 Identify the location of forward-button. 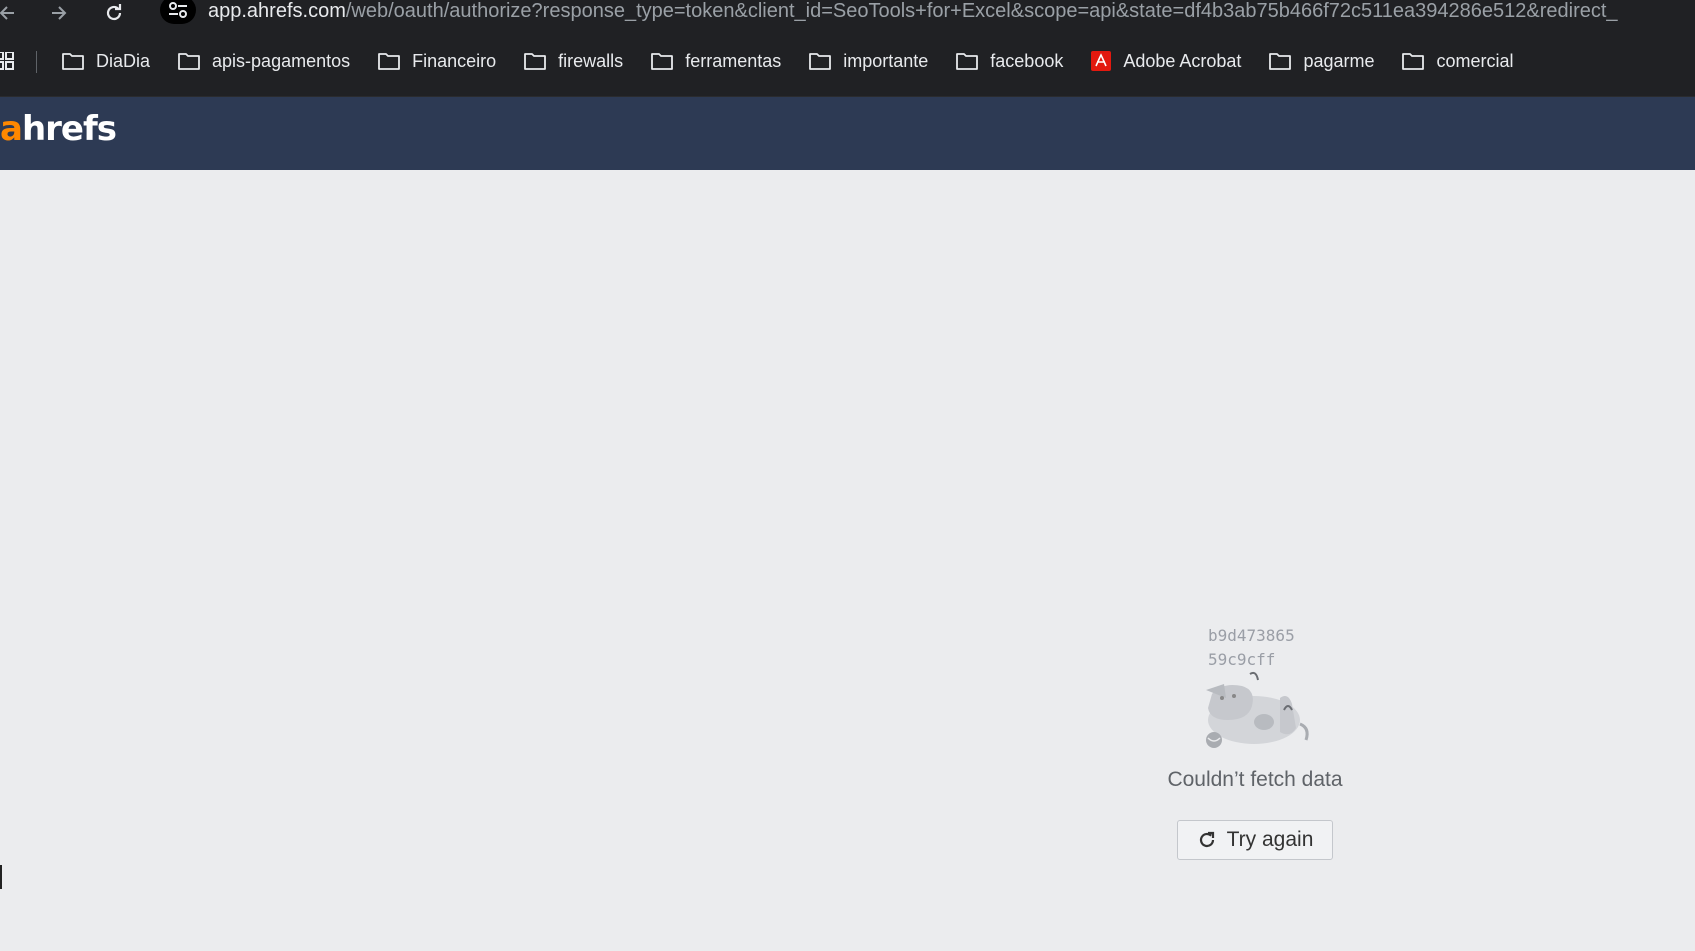
(58, 12).